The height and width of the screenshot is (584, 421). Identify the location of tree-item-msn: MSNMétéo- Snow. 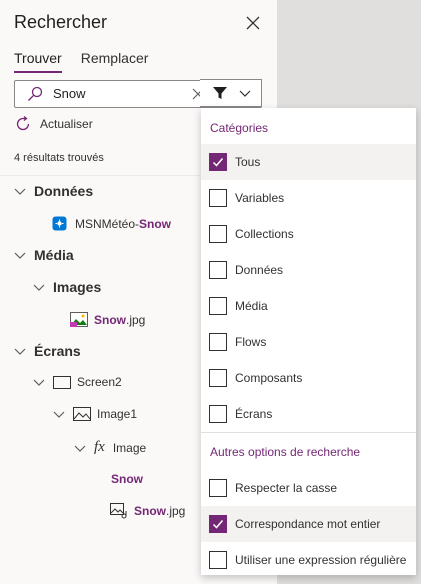
(111, 223).